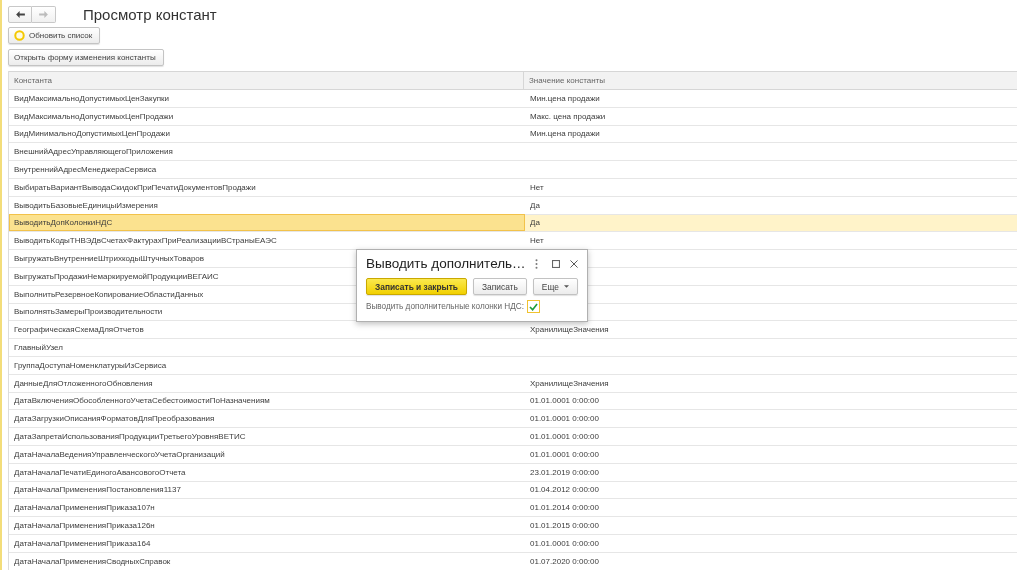 This screenshot has width=1023, height=570. I want to click on table-cell: Макс. цена продажи, so click(568, 116).